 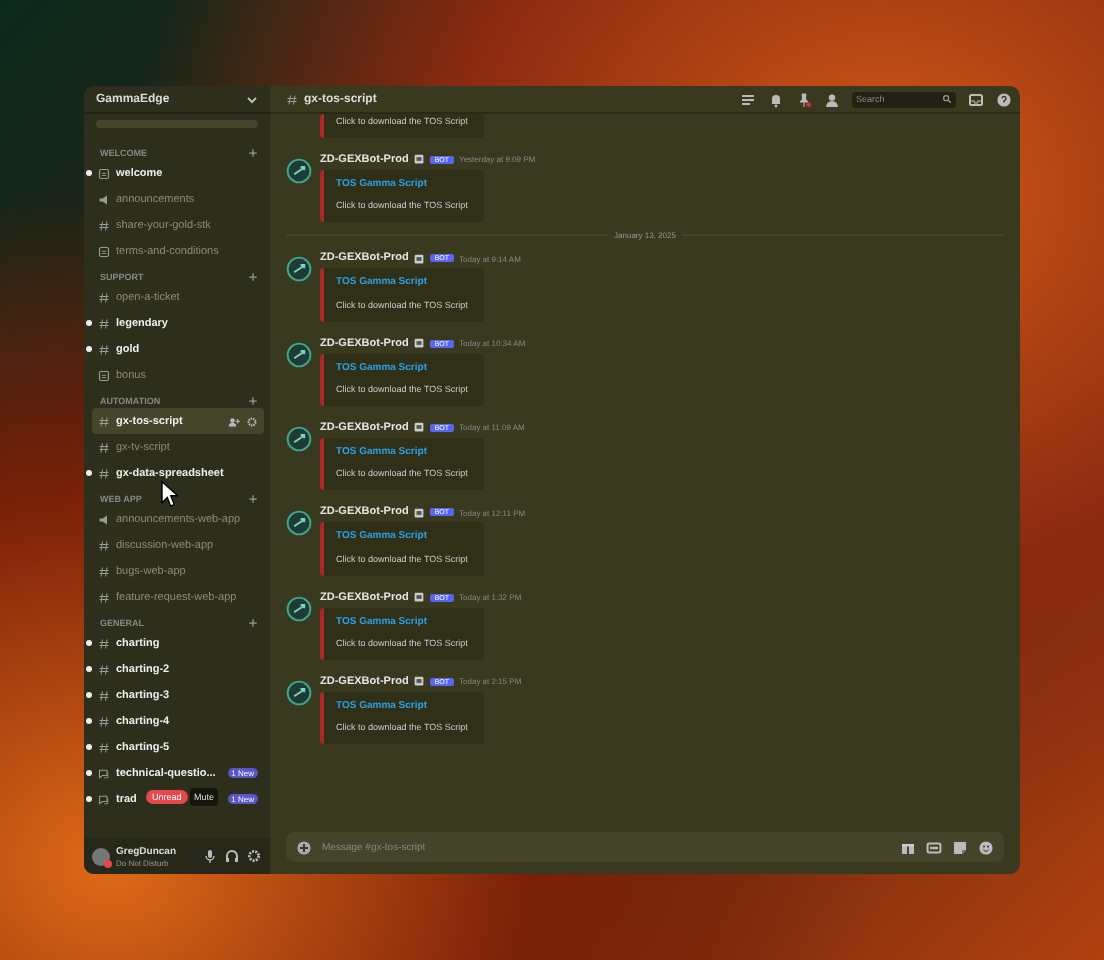 I want to click on microphone-icon, so click(x=210, y=856).